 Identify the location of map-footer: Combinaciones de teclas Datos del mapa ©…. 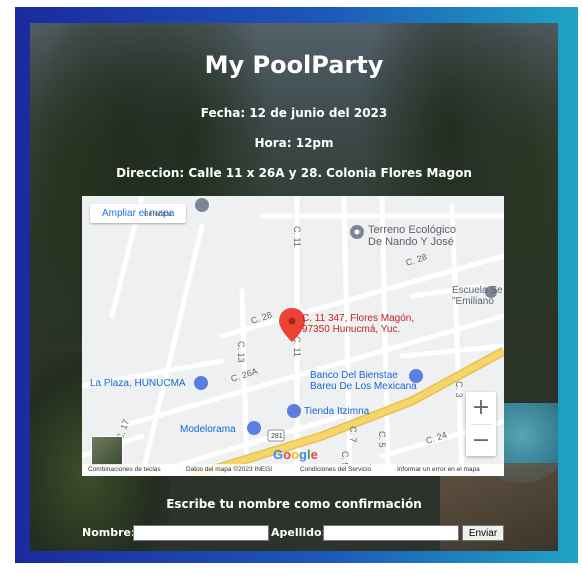
(293, 470).